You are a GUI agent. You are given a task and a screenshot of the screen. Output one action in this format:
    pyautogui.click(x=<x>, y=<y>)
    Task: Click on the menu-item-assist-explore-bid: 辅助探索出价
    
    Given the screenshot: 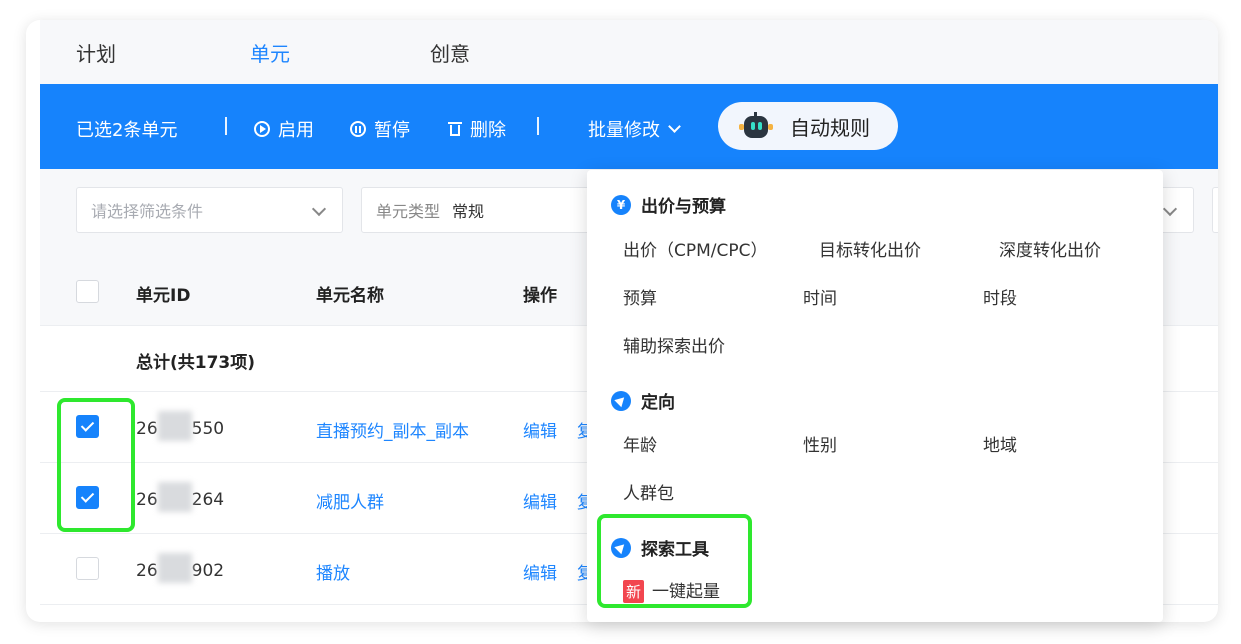 What is the action you would take?
    pyautogui.click(x=674, y=344)
    